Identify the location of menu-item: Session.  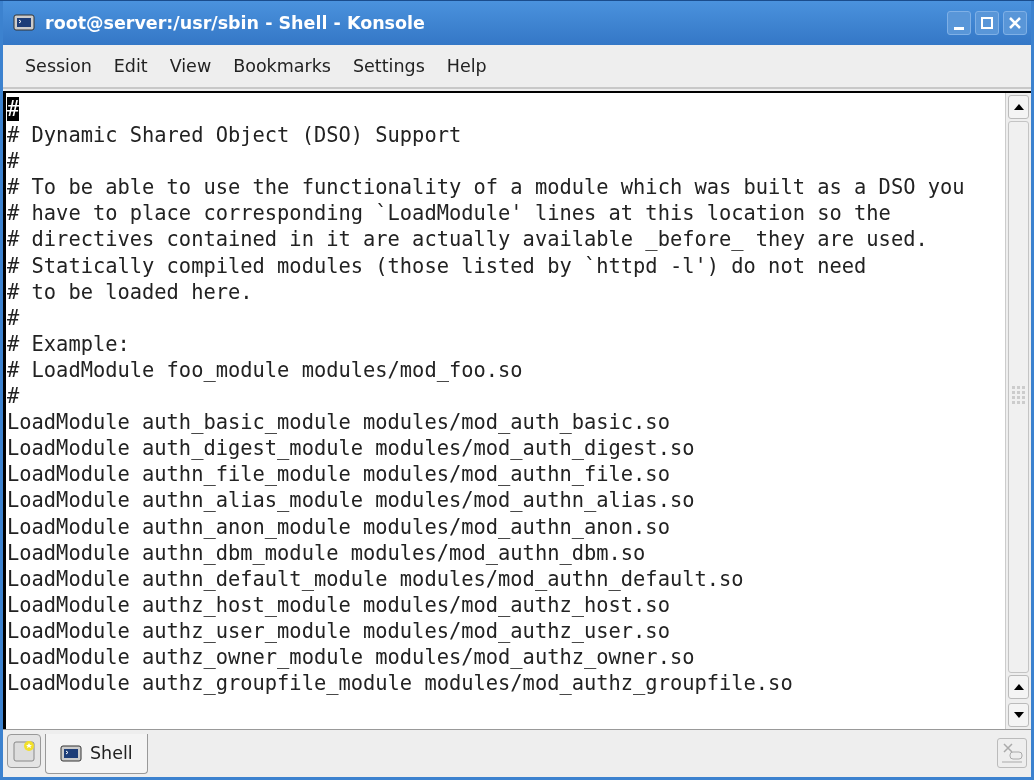
(58, 66).